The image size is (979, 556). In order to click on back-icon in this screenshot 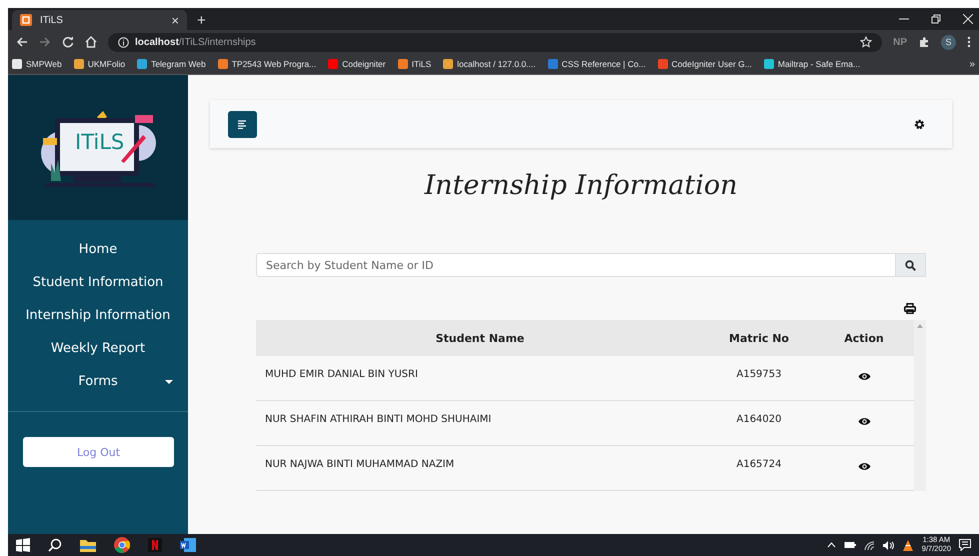, I will do `click(22, 42)`.